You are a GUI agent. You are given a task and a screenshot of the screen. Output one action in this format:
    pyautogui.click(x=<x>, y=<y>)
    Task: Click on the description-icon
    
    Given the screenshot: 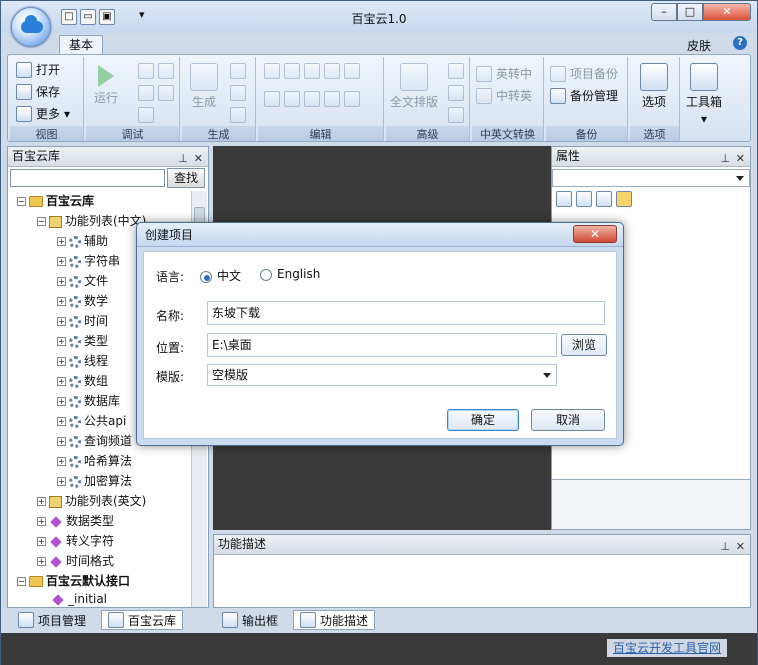 What is the action you would take?
    pyautogui.click(x=308, y=620)
    